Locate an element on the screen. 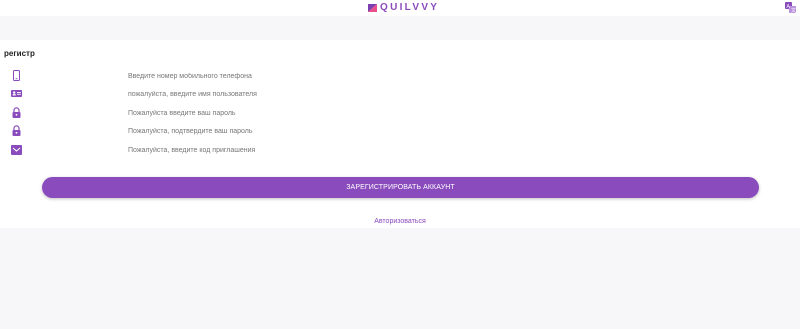  phone-input is located at coordinates (408, 76).